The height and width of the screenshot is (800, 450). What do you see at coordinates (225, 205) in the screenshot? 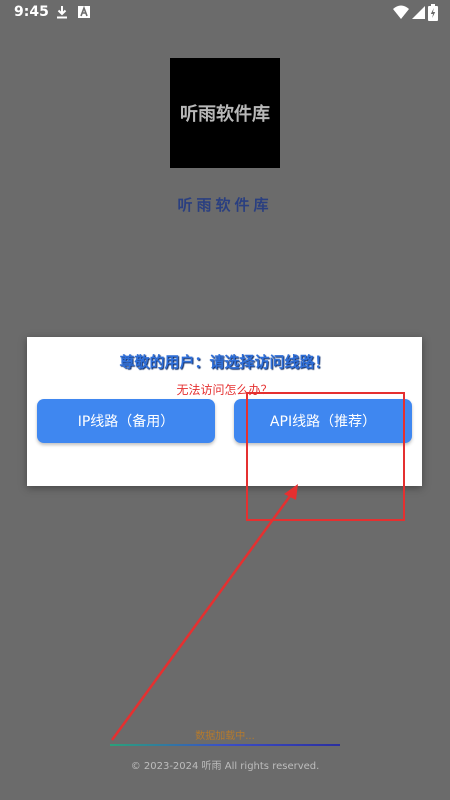
I see `app-name: 听雨软件库` at bounding box center [225, 205].